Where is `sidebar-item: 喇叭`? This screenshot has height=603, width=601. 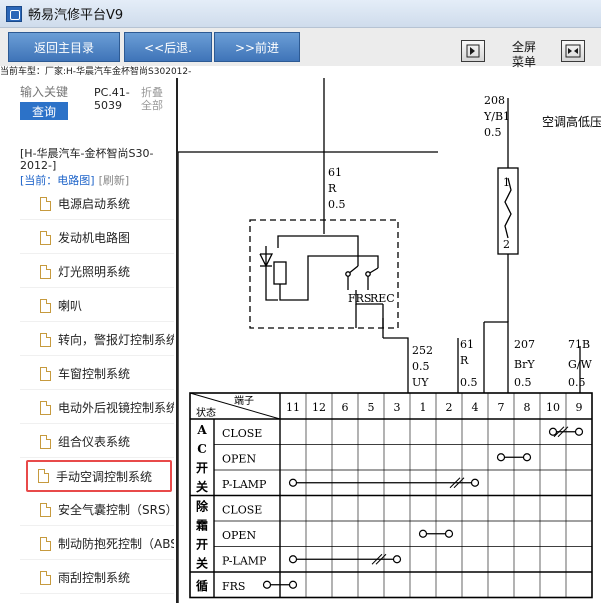
sidebar-item: 喇叭 is located at coordinates (97, 306).